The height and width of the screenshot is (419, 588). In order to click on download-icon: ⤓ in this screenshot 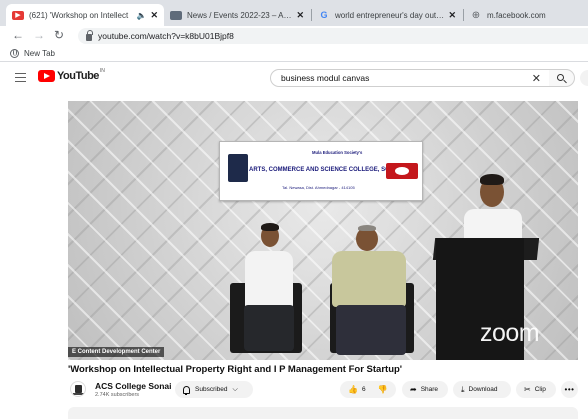, I will do `click(463, 389)`.